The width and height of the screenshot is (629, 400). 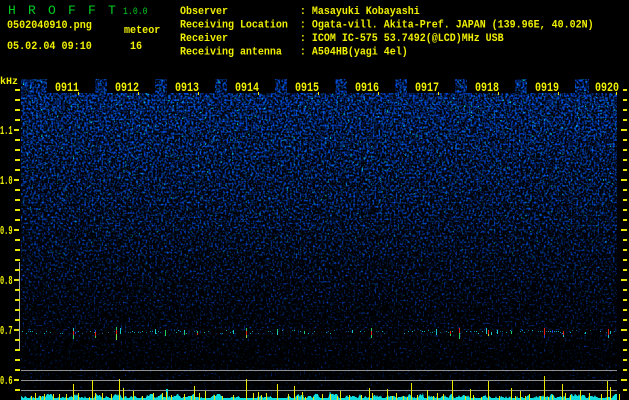 I want to click on svg-text: kHz, so click(x=9, y=82).